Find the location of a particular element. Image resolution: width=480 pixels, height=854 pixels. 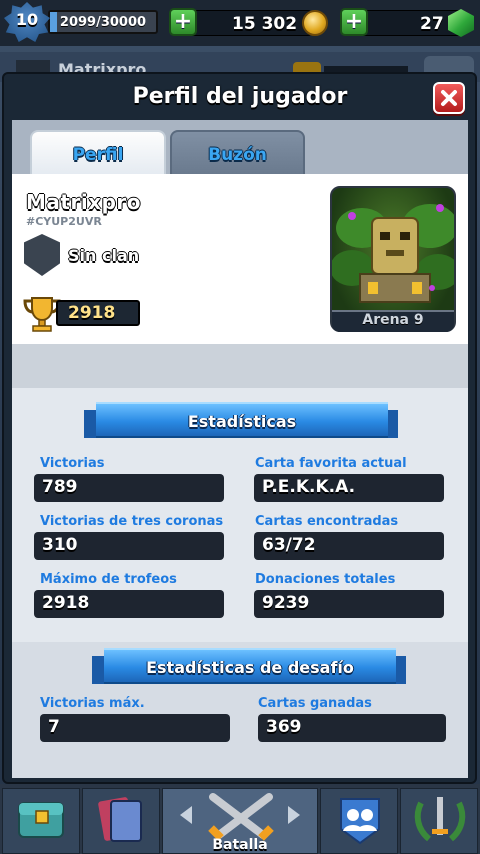

tab-inbox-label: Buzón is located at coordinates (237, 155).